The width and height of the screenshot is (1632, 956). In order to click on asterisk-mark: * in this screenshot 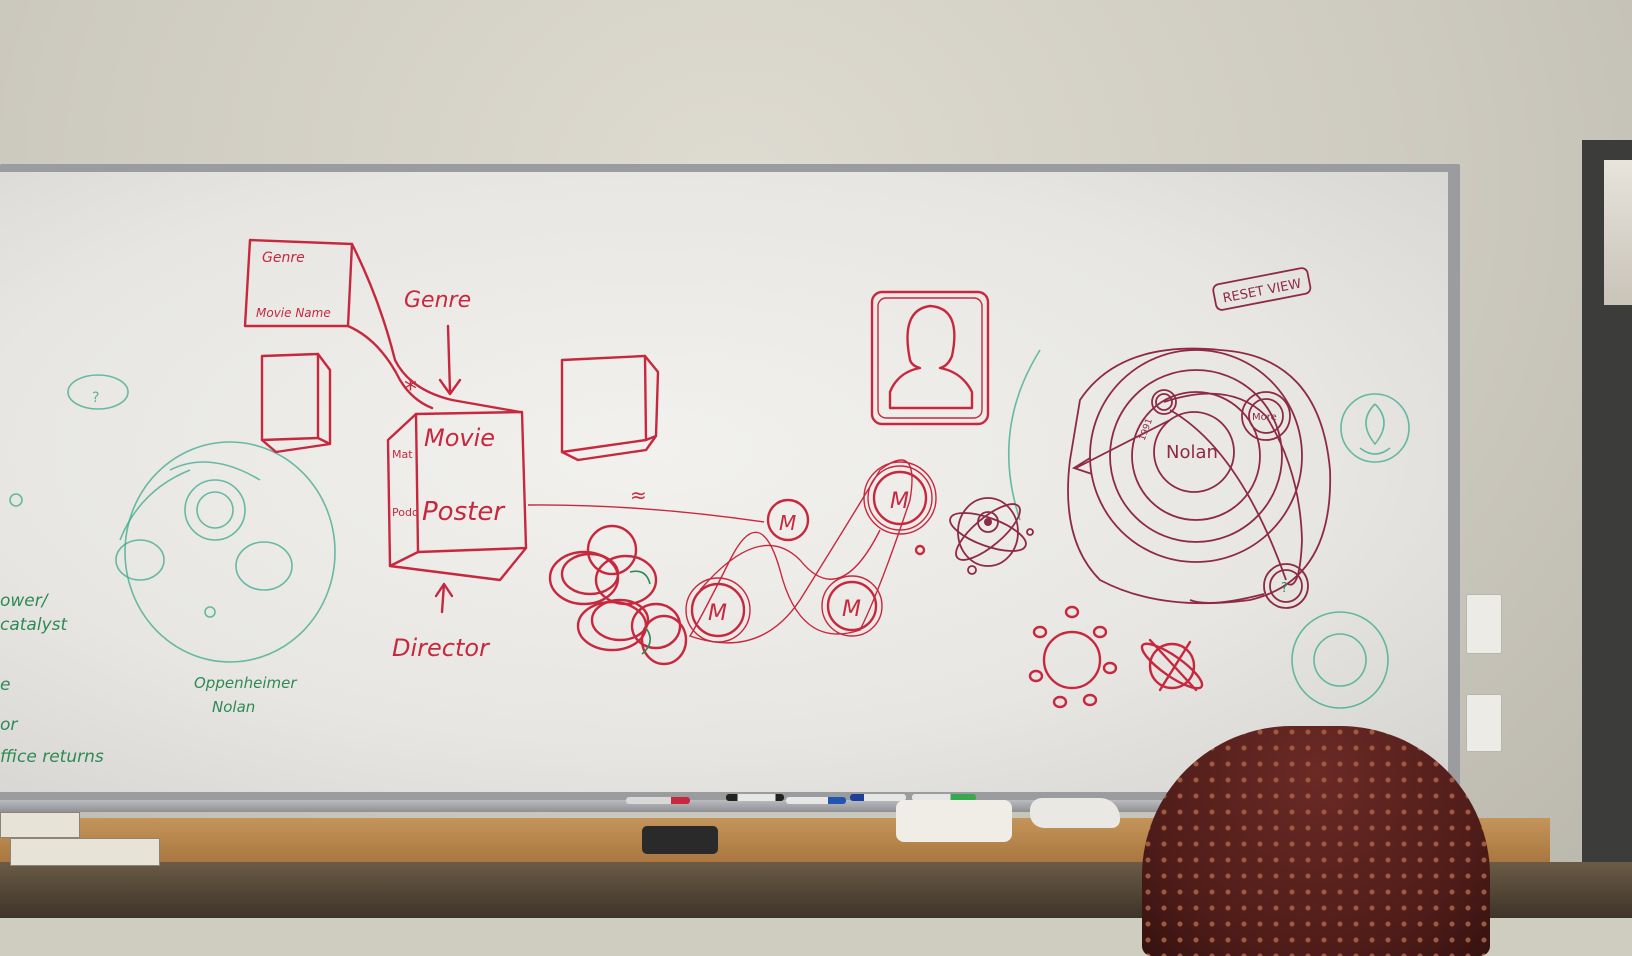, I will do `click(410, 390)`.